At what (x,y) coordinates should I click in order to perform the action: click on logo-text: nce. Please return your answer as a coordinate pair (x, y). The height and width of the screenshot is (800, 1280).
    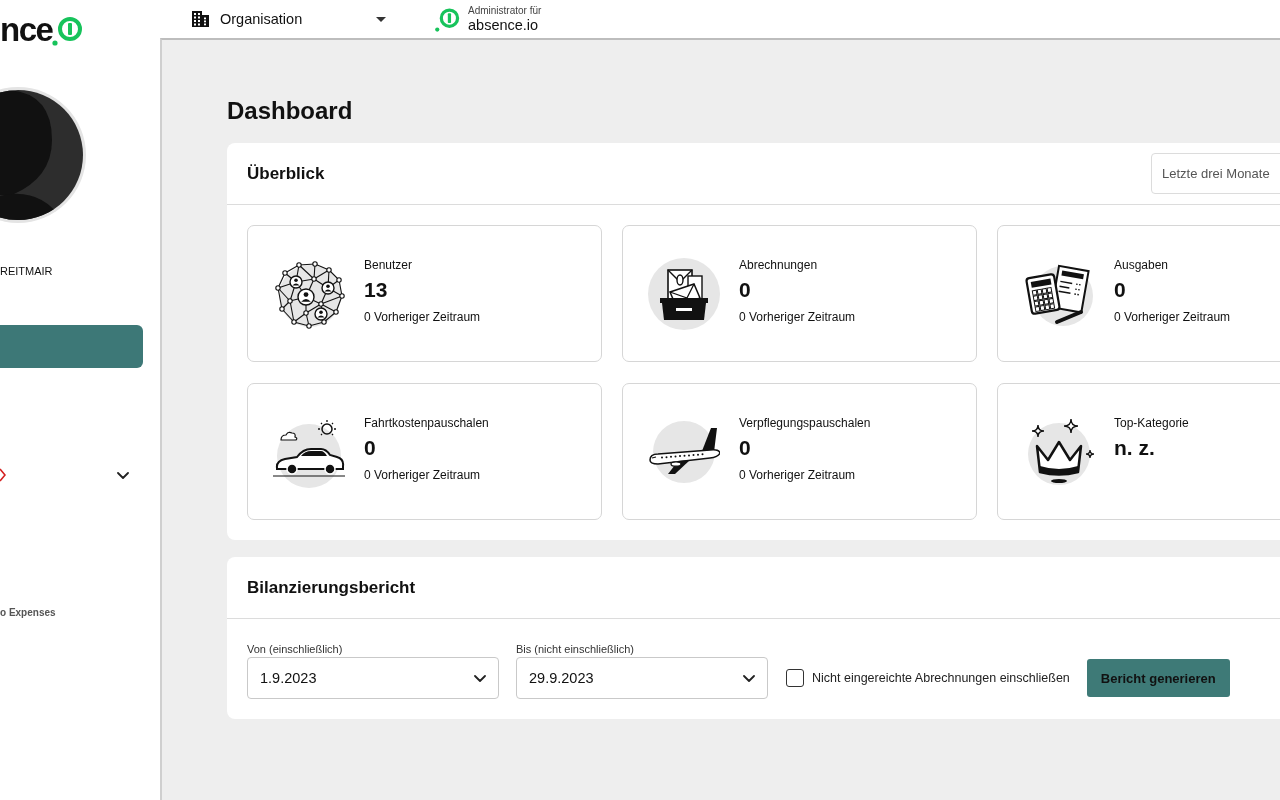
    Looking at the image, I should click on (26, 30).